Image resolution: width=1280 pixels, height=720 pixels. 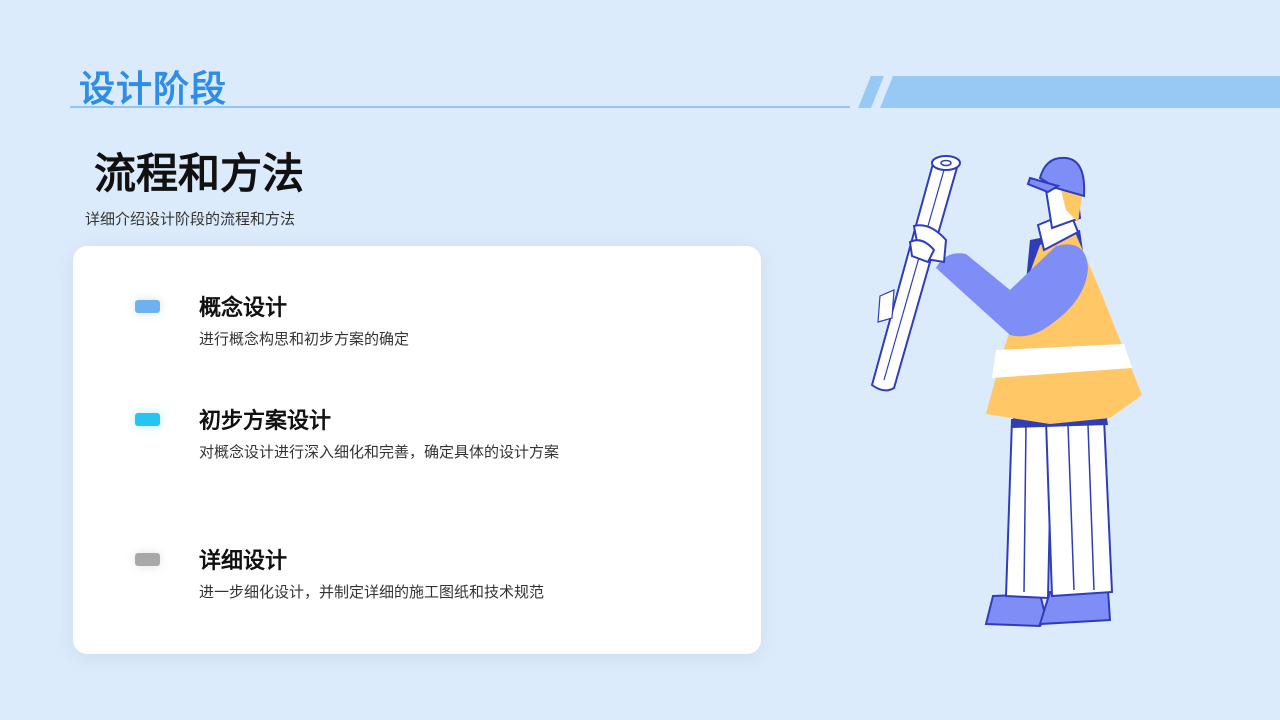 I want to click on worker-holding-blueprint-icon, so click(x=1006, y=391).